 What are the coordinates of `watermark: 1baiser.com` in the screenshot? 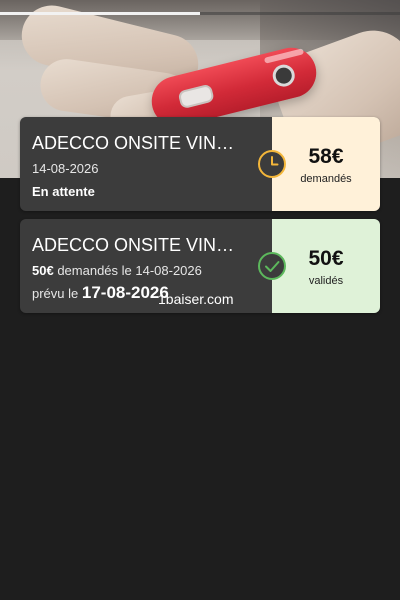 It's located at (196, 299).